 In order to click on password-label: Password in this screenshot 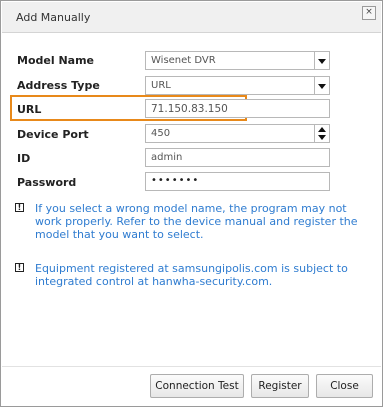, I will do `click(47, 182)`.